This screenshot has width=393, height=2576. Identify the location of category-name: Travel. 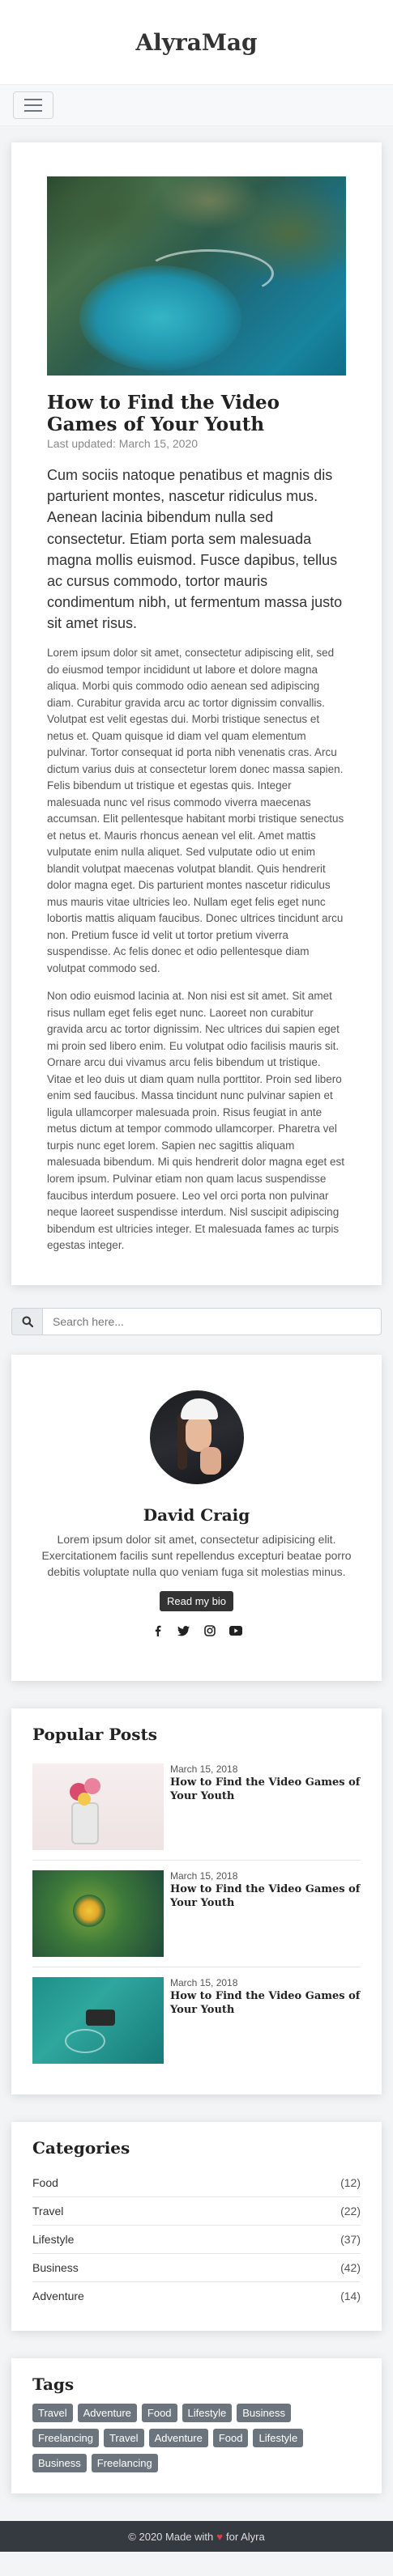
(48, 2211).